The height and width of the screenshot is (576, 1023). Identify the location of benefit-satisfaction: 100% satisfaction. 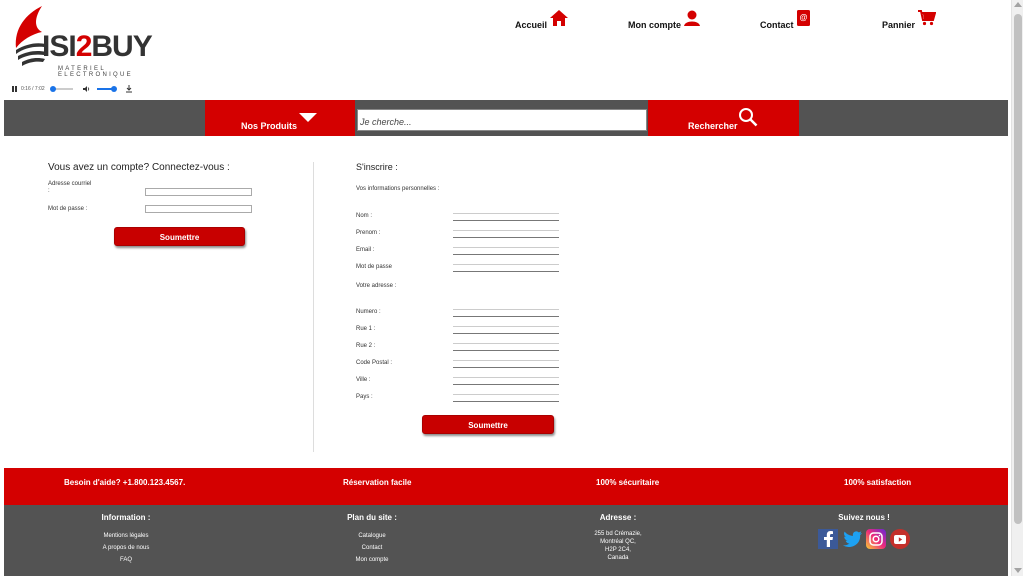
(878, 482).